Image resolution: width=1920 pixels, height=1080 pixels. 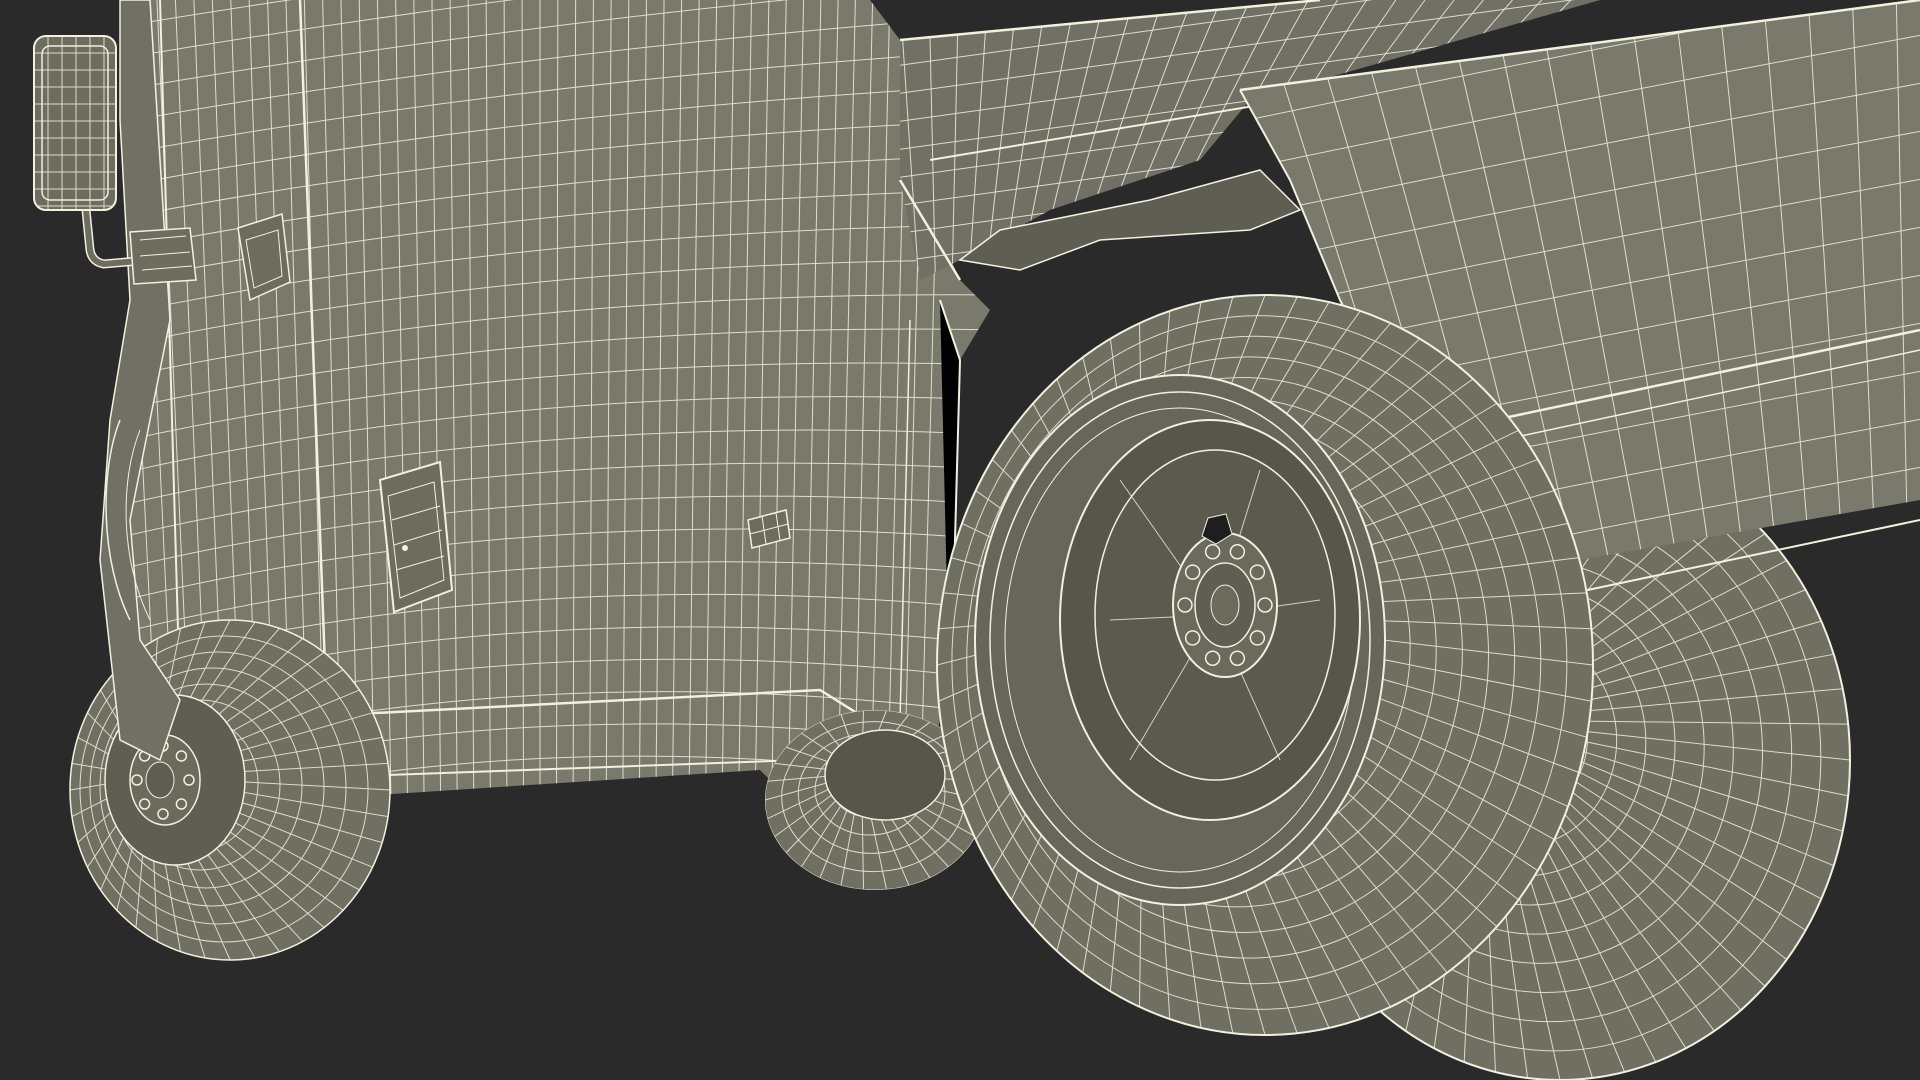 What do you see at coordinates (75, 123) in the screenshot?
I see `side-mirror` at bounding box center [75, 123].